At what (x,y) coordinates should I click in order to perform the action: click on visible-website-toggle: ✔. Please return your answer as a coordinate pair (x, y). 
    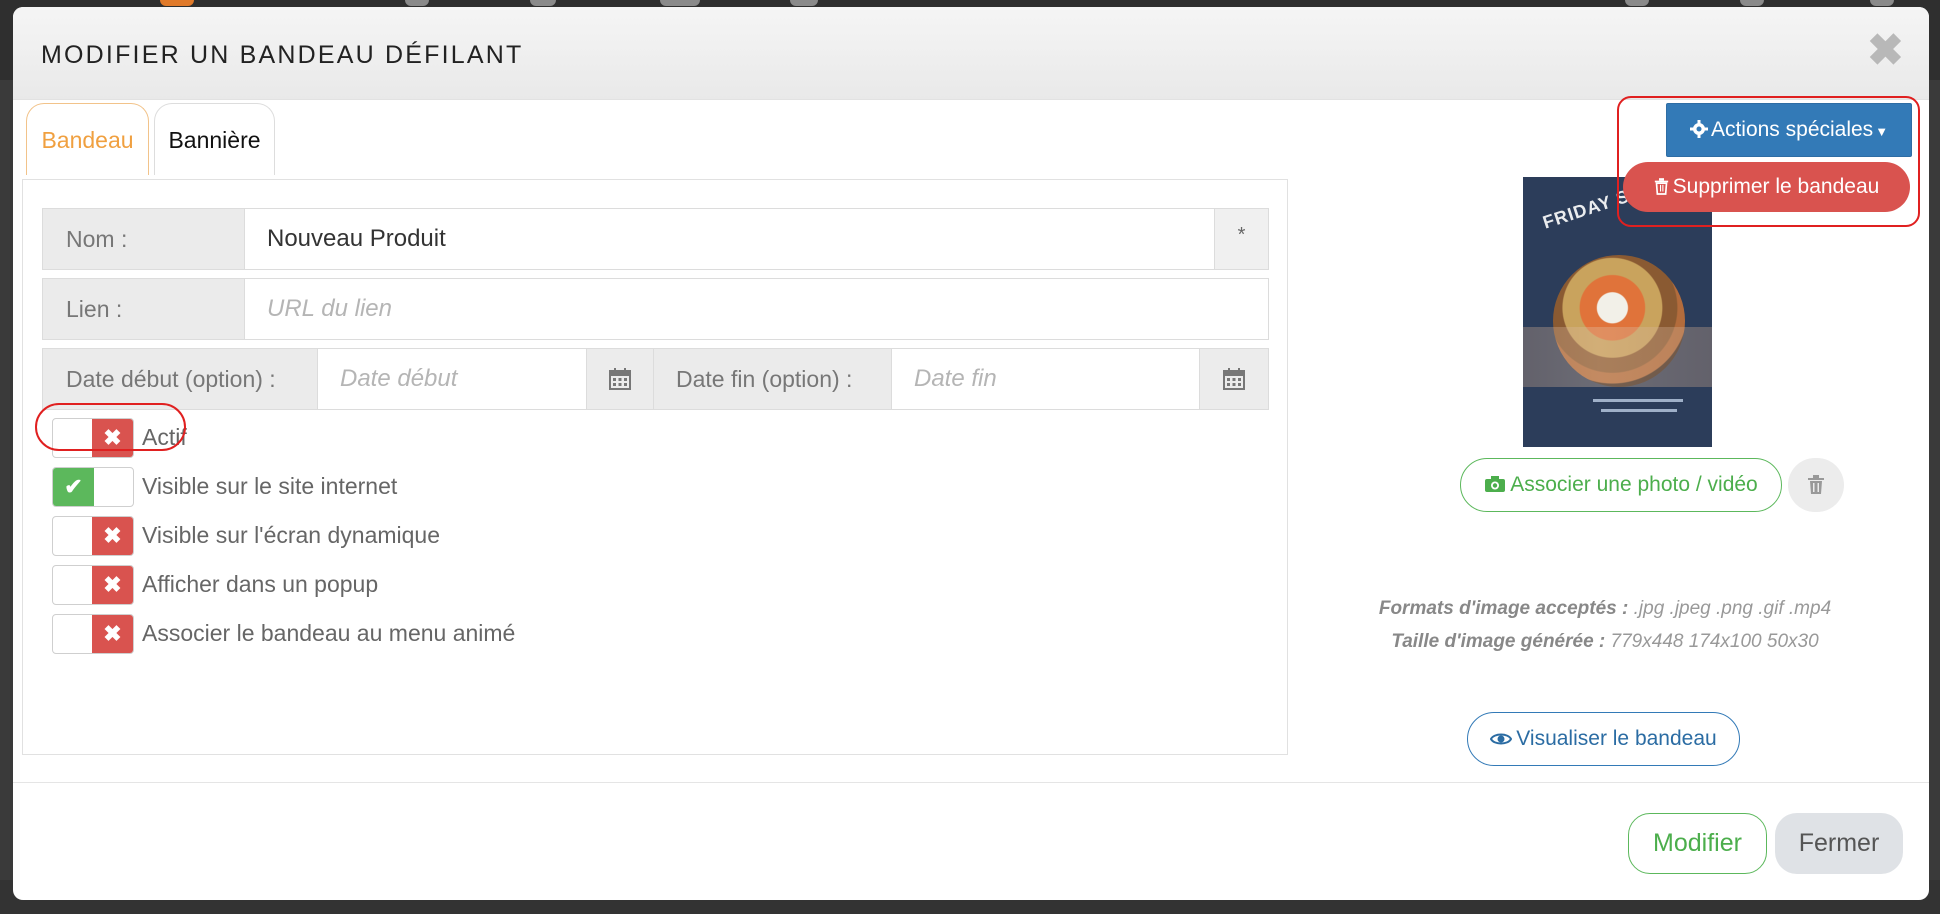
    Looking at the image, I should click on (93, 487).